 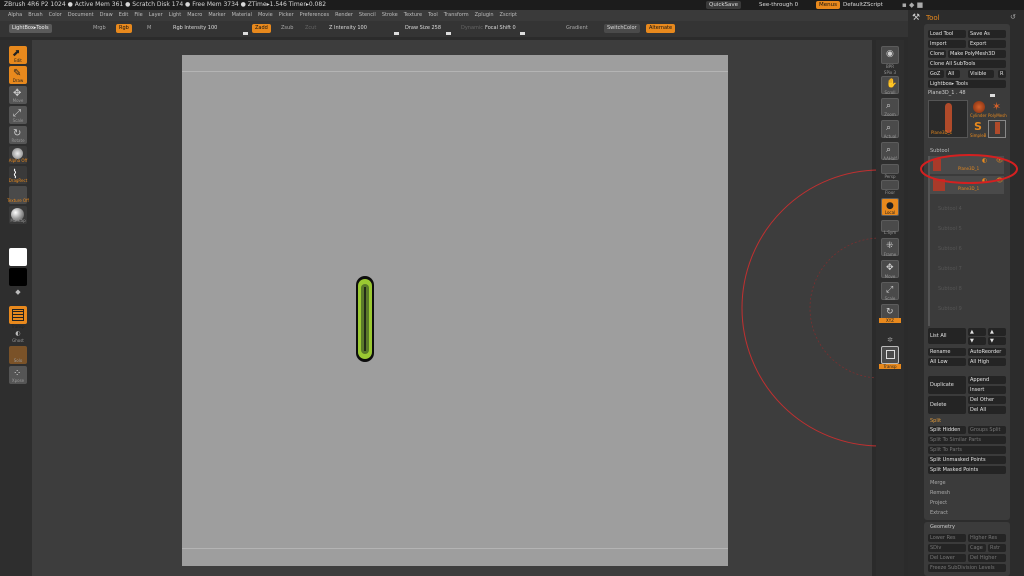 I want to click on menus-button: Menus, so click(x=828, y=5).